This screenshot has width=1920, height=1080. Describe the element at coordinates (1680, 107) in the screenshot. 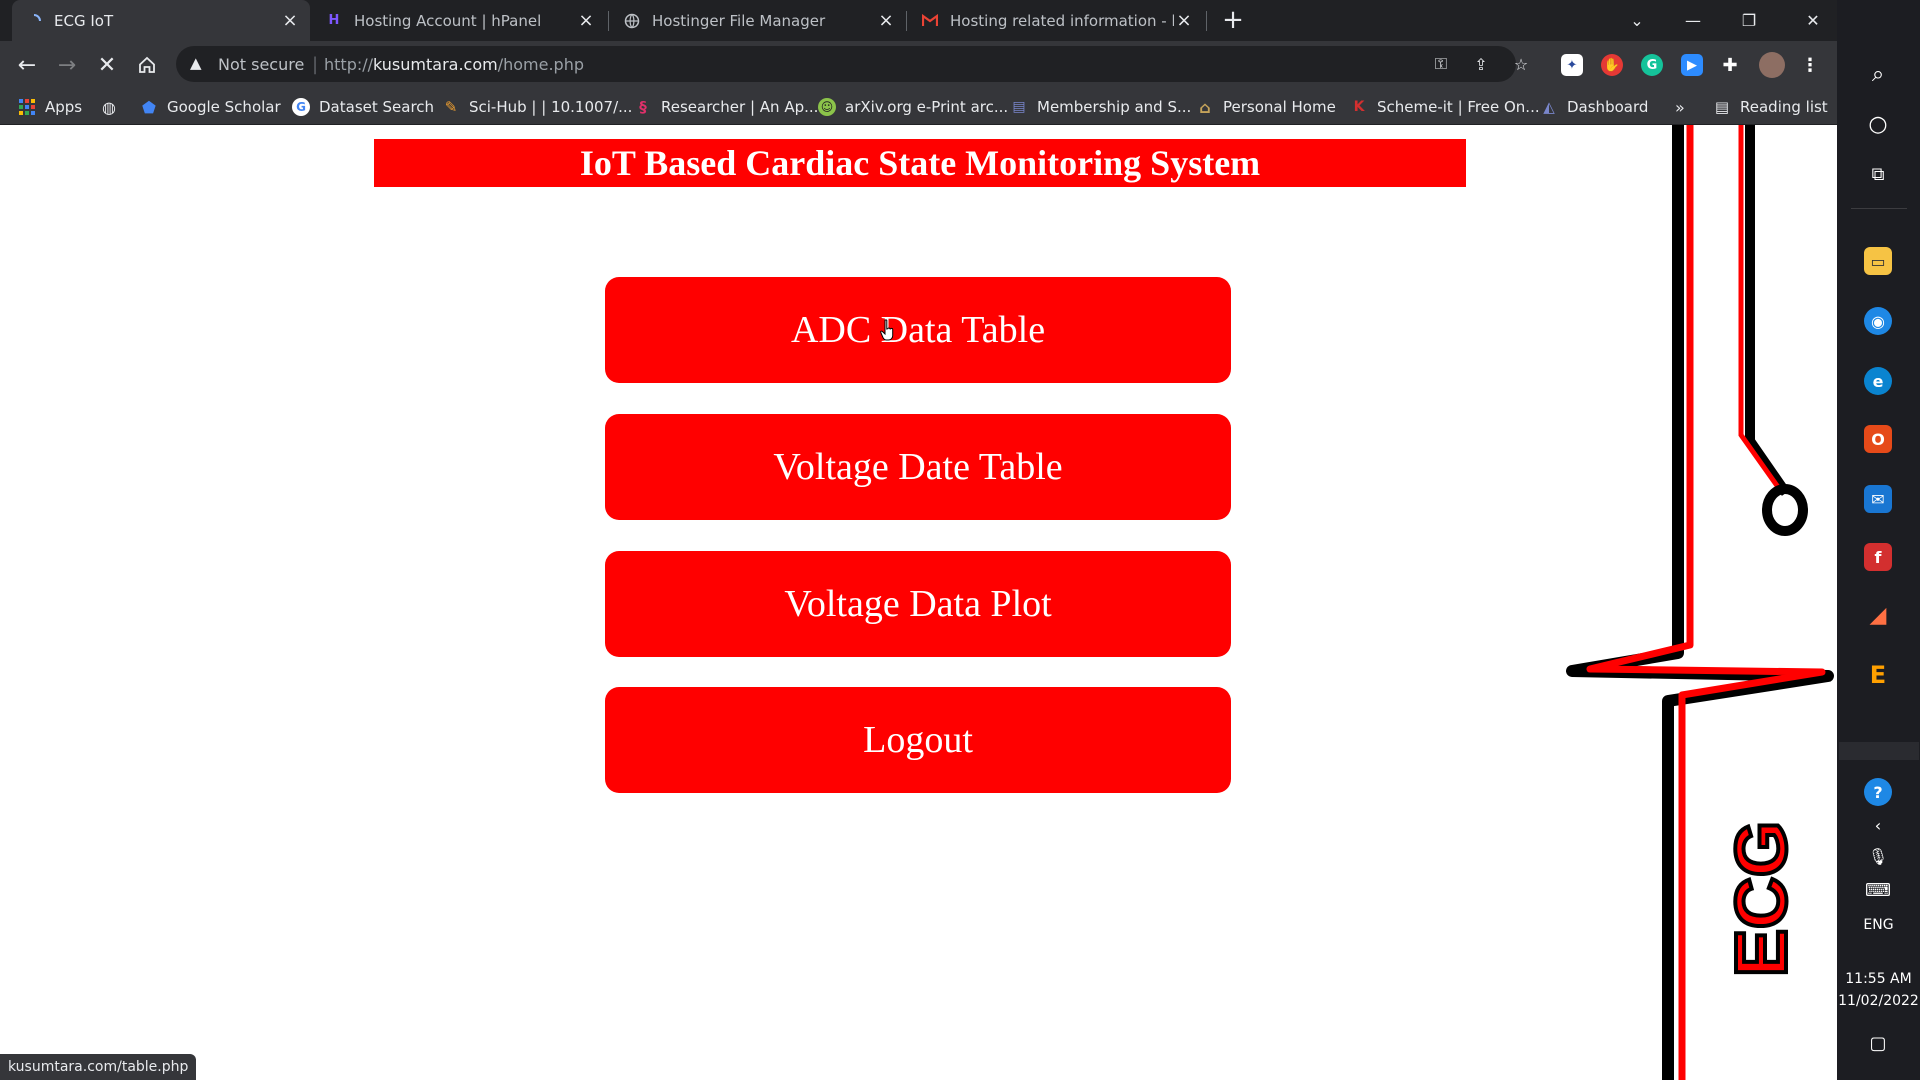

I see `bookmarks-overflow-button: »` at that location.